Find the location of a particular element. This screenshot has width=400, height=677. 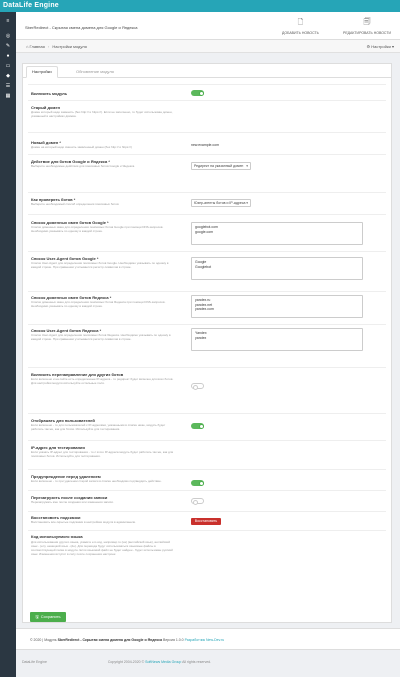

breadcrumb-home: Главная is located at coordinates (37, 46).